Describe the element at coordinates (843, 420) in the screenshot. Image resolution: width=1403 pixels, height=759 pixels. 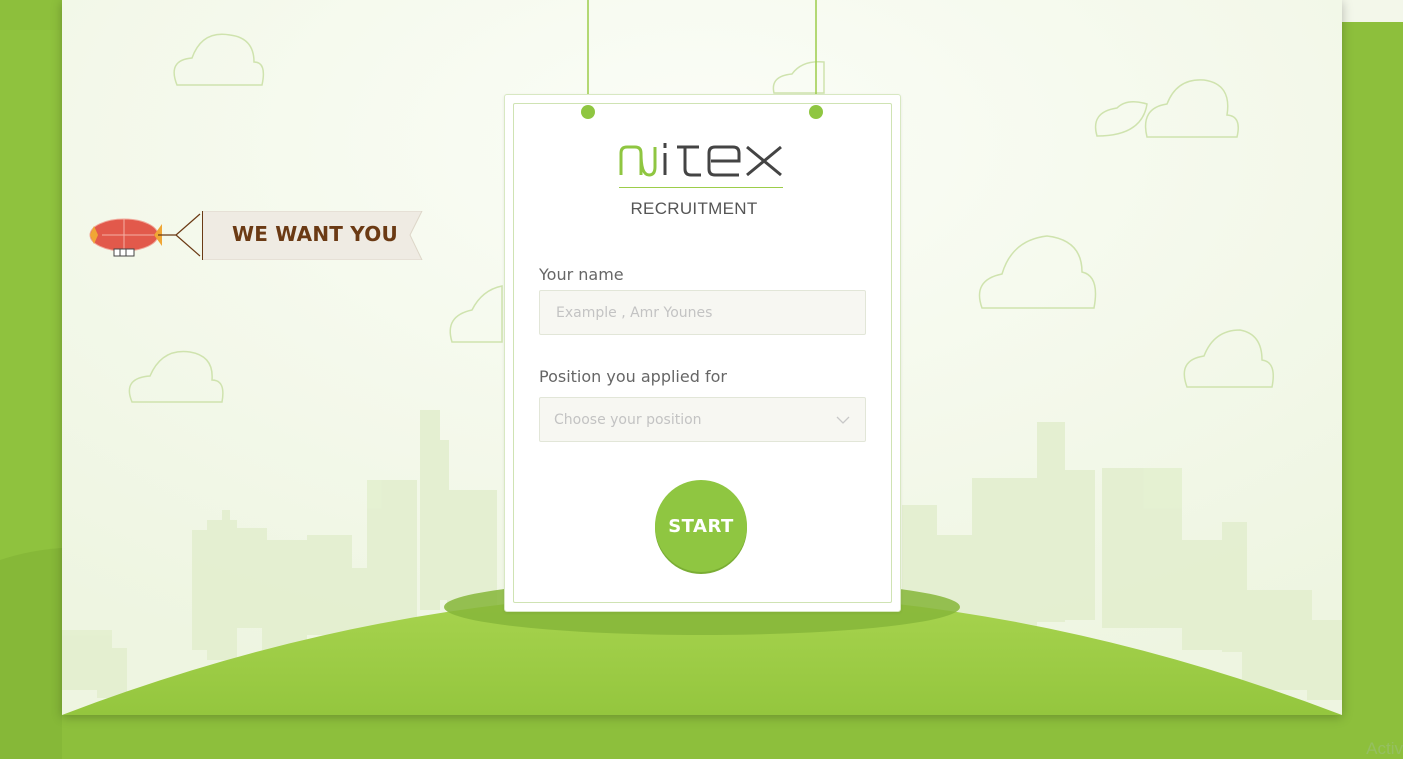
I see `chevron-down-icon` at that location.